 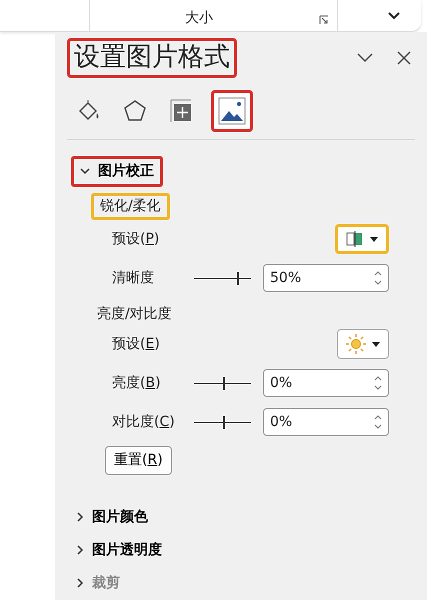 What do you see at coordinates (138, 460) in the screenshot?
I see `reset-button: 重置(R)` at bounding box center [138, 460].